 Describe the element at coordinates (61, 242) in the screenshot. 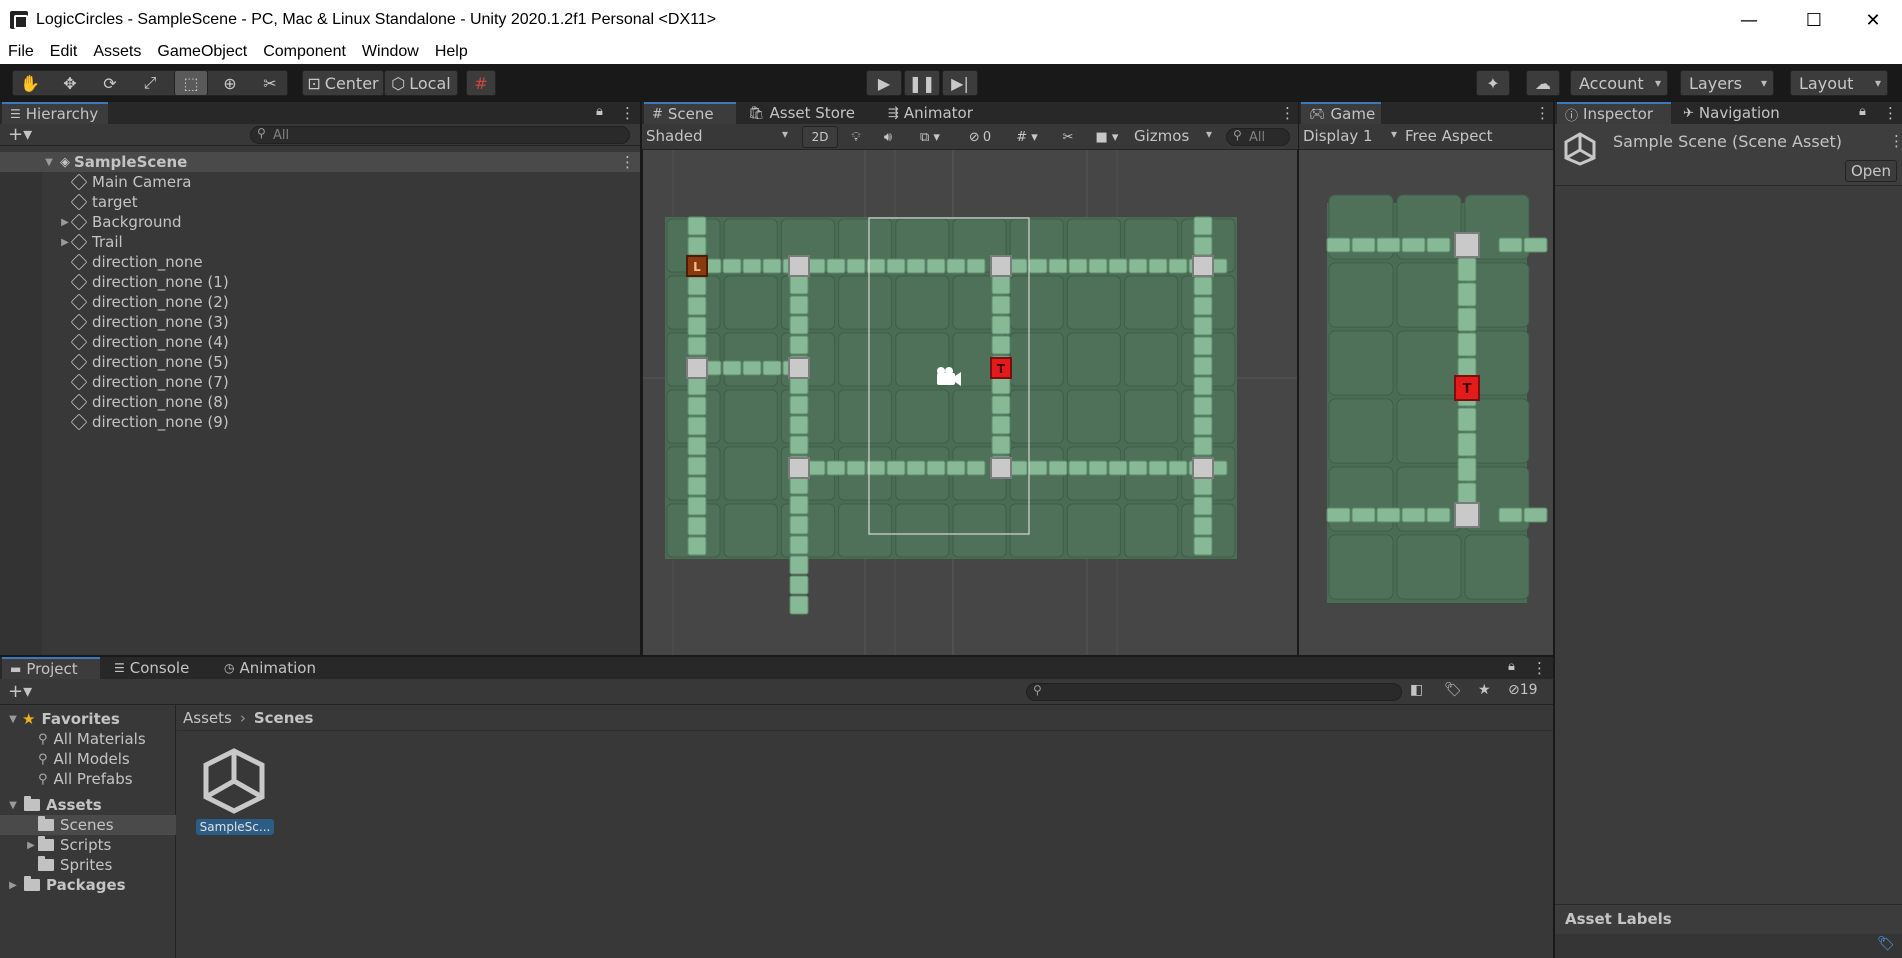

I see `hierarchy-item: ▶ Trail` at that location.